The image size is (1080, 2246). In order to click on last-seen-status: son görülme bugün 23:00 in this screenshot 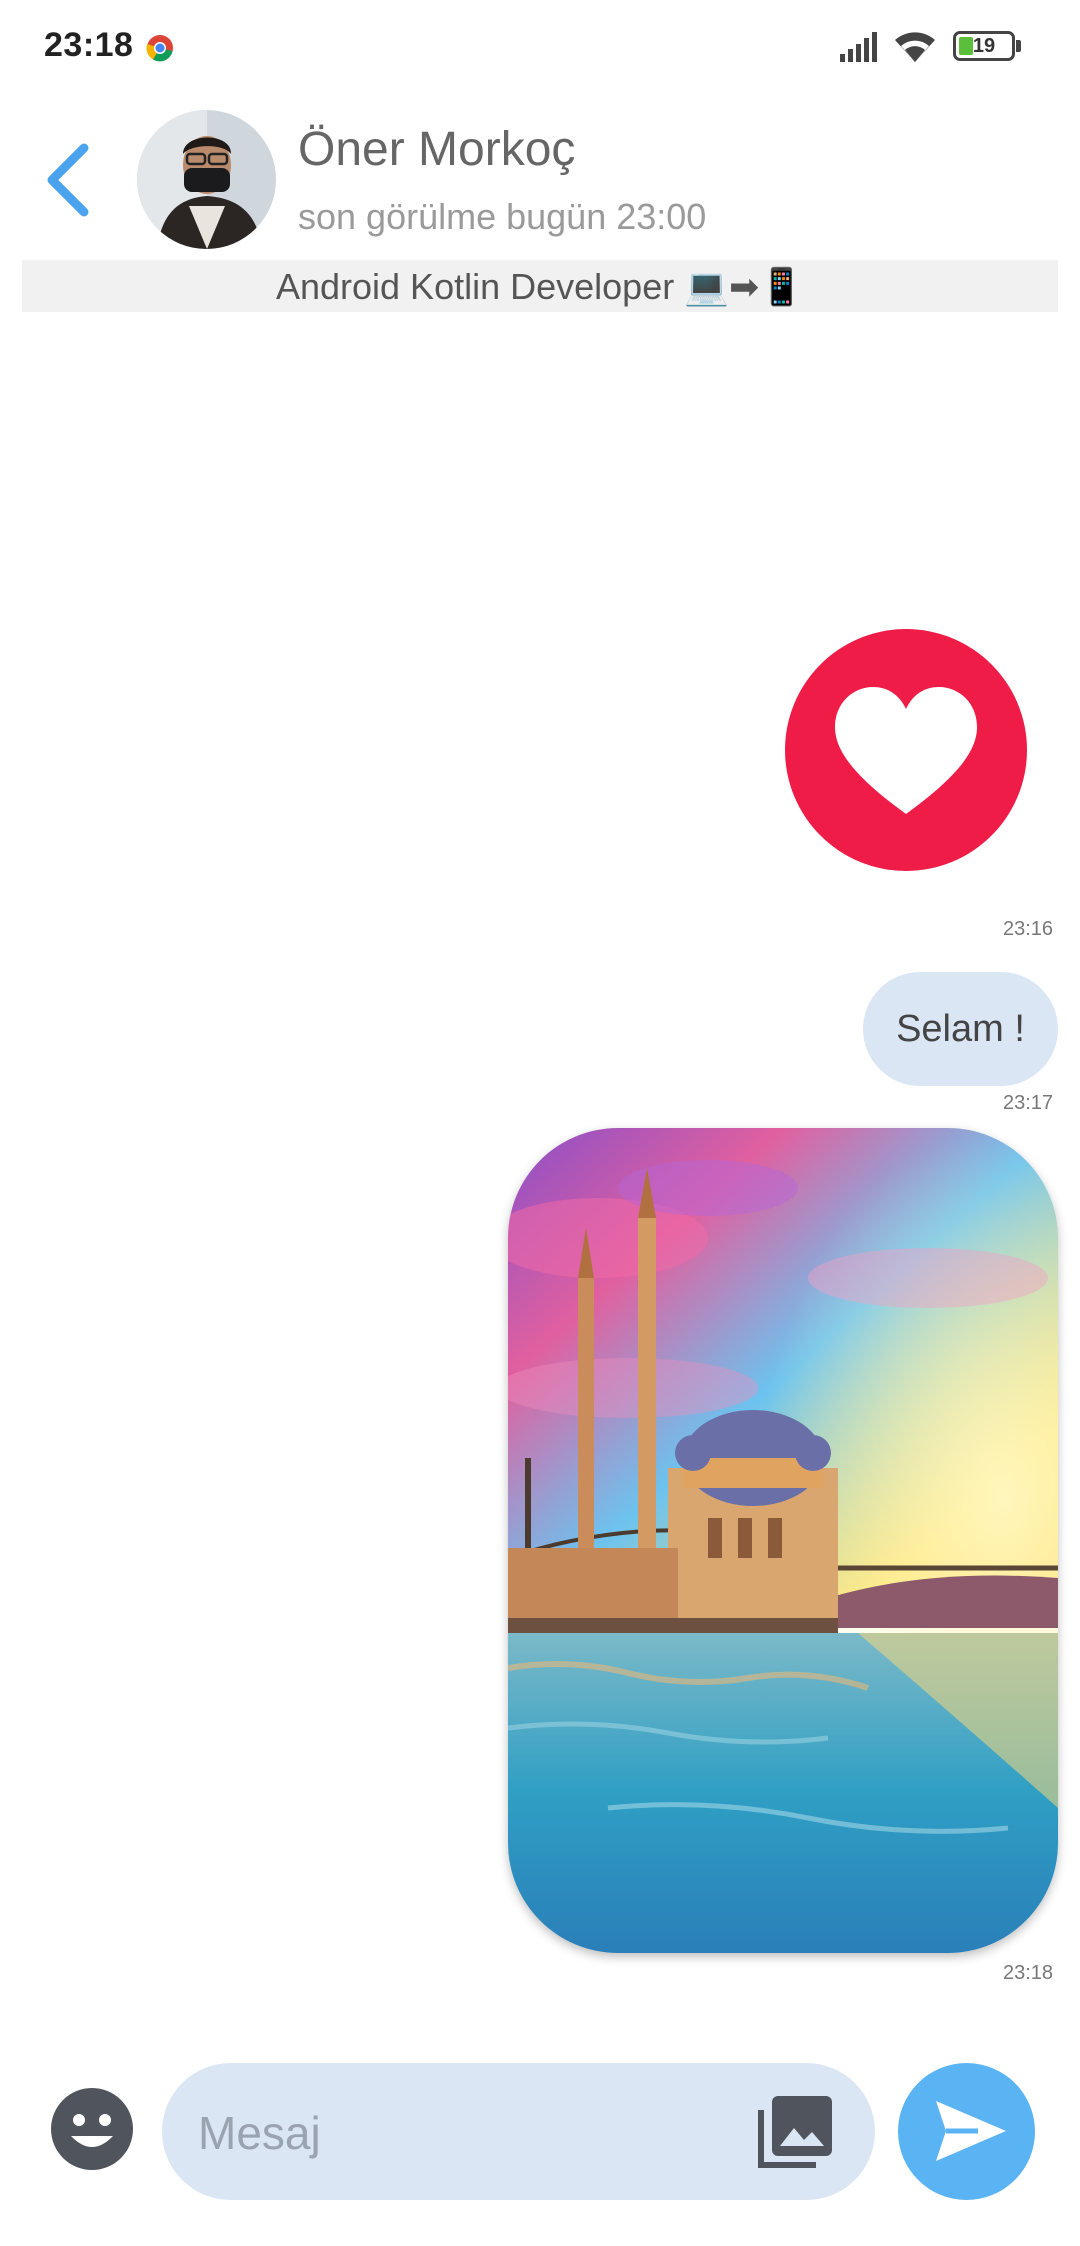, I will do `click(502, 216)`.